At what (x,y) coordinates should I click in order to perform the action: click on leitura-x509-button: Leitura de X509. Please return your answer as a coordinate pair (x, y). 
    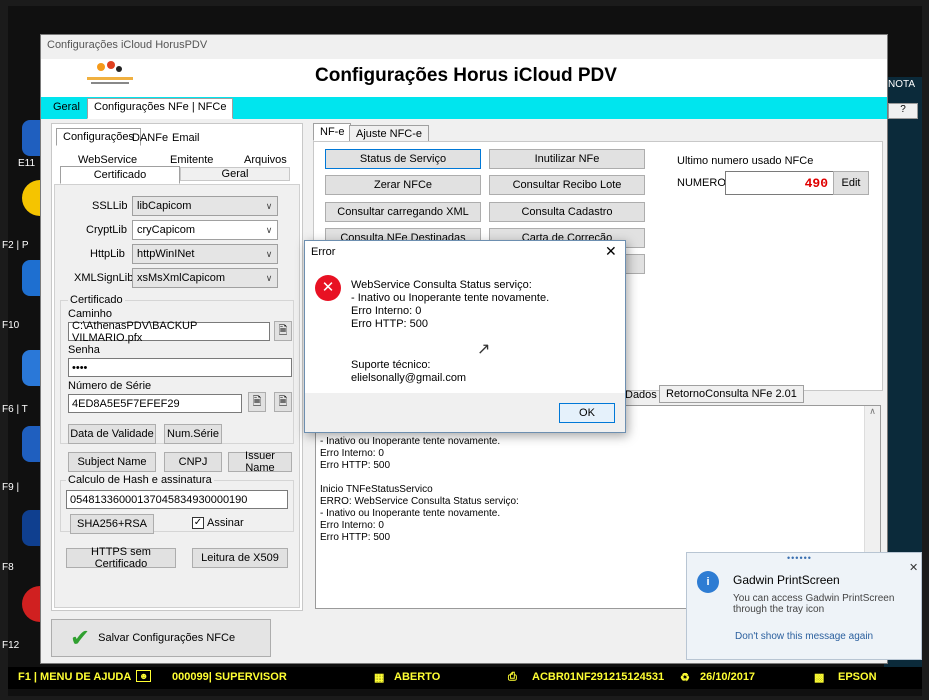
    Looking at the image, I should click on (240, 558).